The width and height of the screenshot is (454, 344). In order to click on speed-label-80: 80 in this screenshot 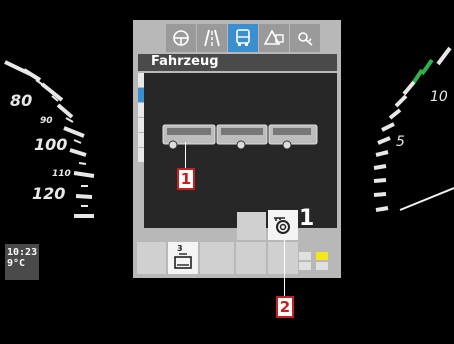, I will do `click(21, 100)`.